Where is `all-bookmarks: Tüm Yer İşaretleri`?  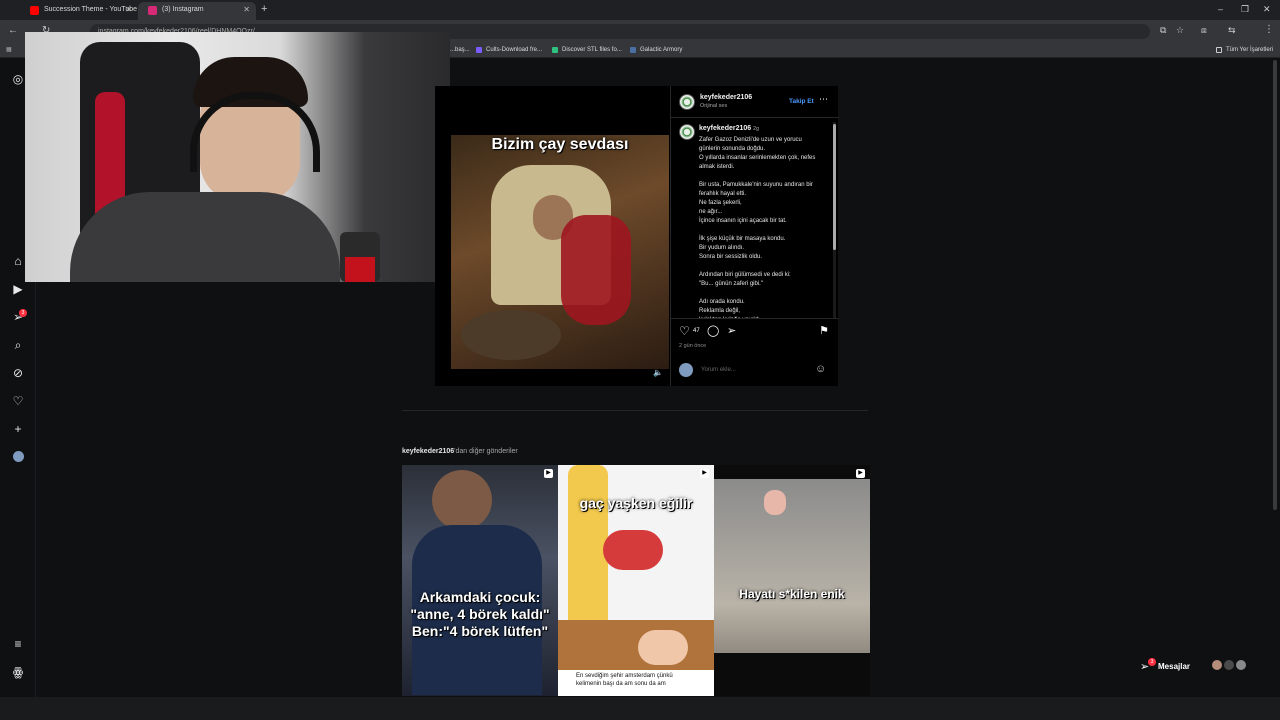
all-bookmarks: Tüm Yer İşaretleri is located at coordinates (1244, 50).